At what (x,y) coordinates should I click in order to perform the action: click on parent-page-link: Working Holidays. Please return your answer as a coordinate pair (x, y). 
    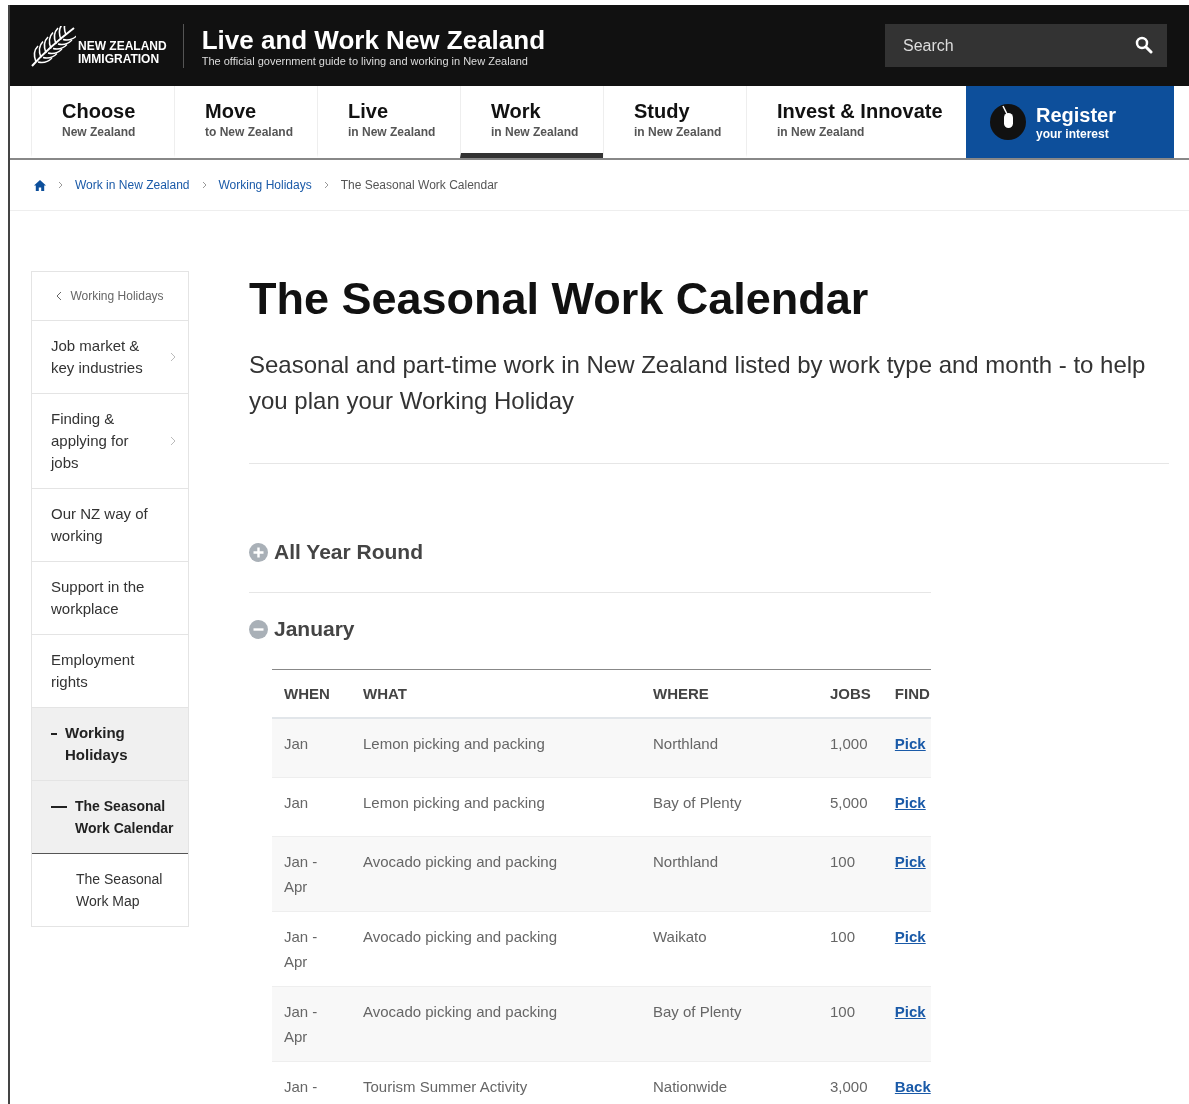
    Looking at the image, I should click on (110, 296).